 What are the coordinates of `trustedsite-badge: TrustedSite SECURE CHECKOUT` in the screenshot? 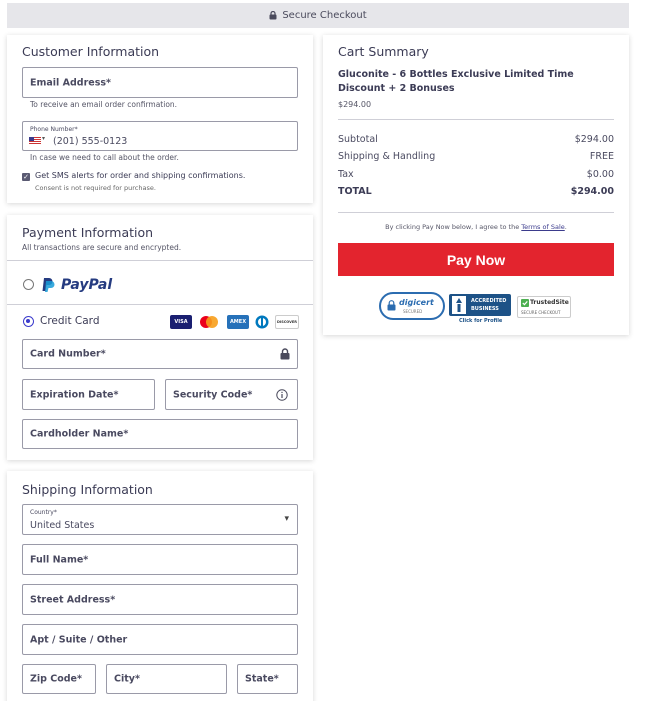 It's located at (544, 307).